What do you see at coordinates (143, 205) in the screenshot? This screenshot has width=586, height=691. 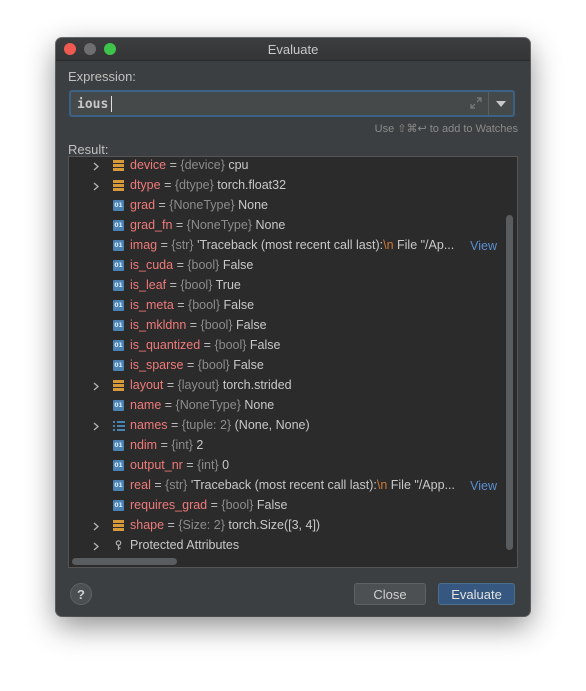 I see `variable-name: grad` at bounding box center [143, 205].